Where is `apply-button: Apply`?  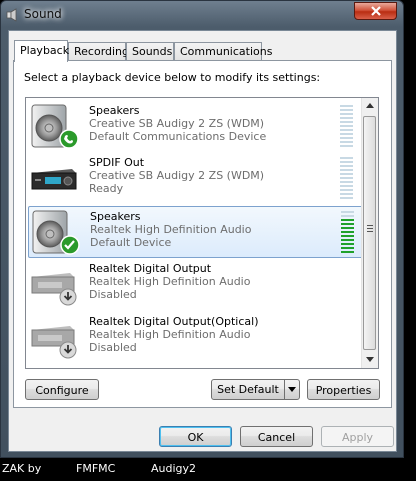
apply-button: Apply is located at coordinates (357, 436).